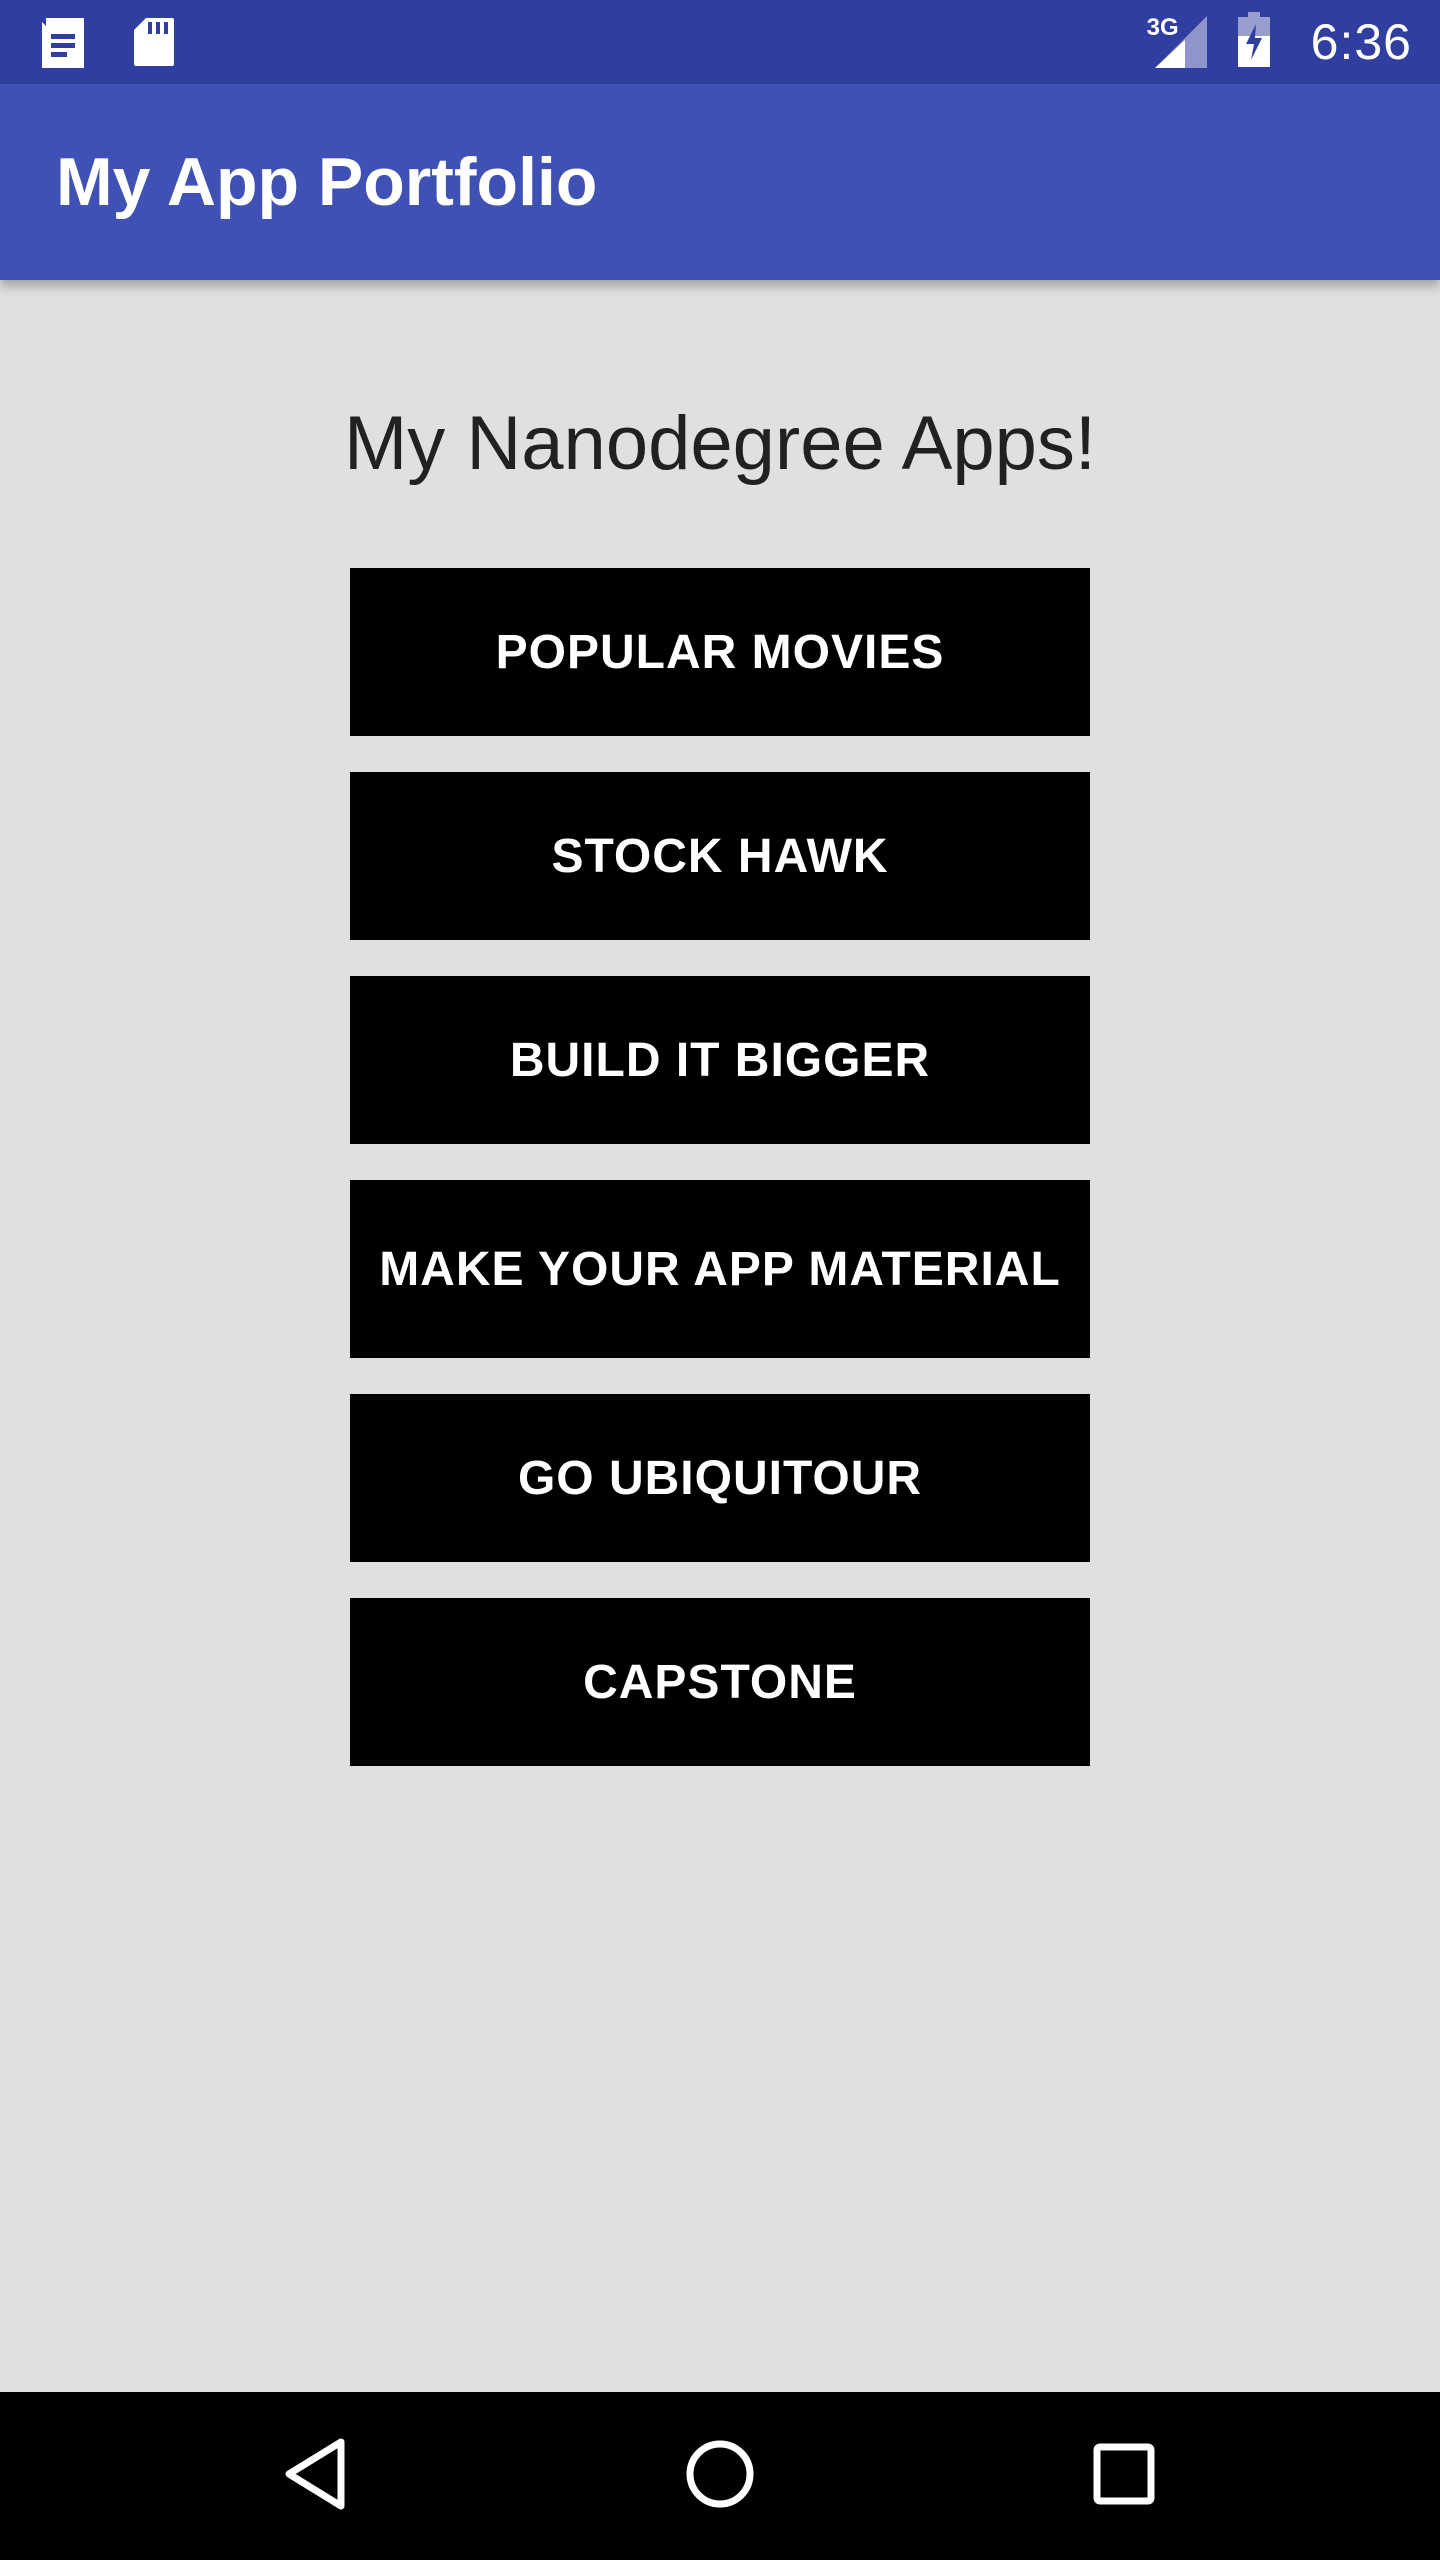  Describe the element at coordinates (720, 856) in the screenshot. I see `stock-hawk-button: STOCK HAWK` at that location.